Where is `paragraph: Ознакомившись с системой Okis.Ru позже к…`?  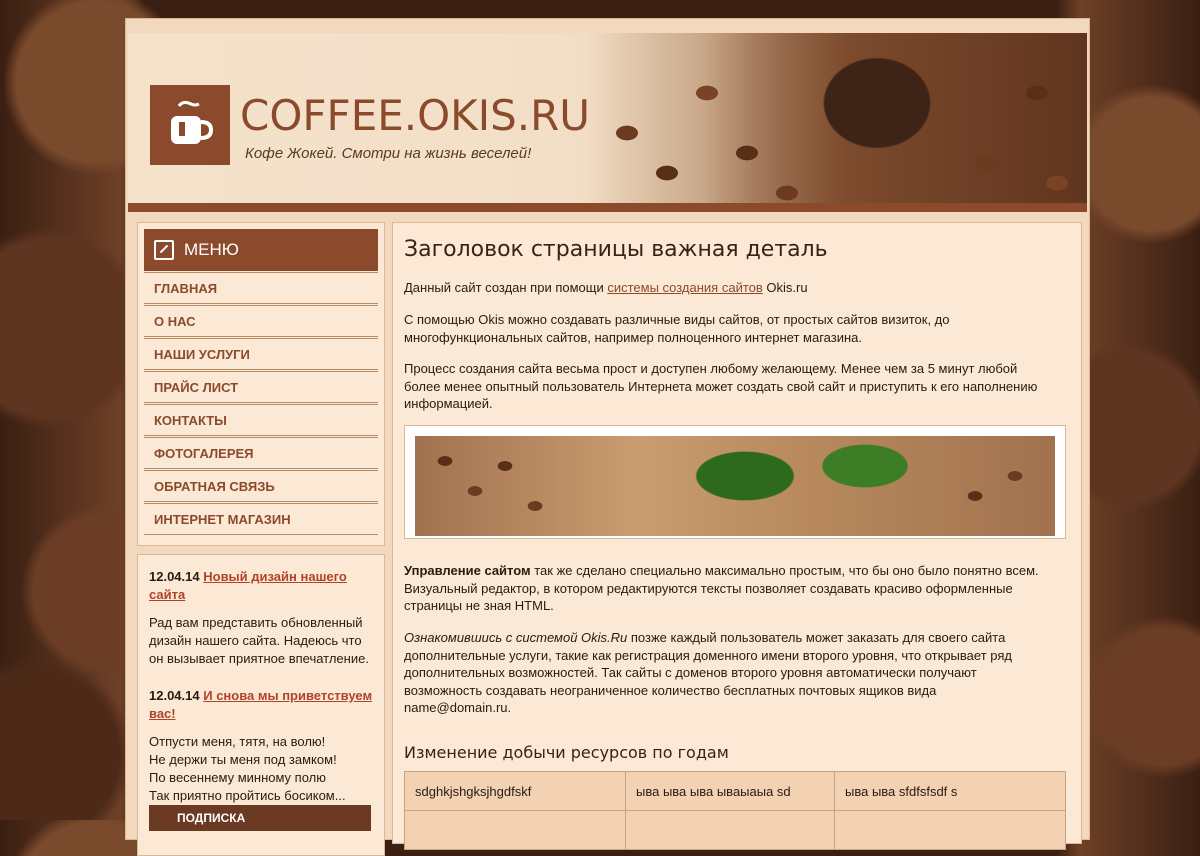 paragraph: Ознакомившись с системой Okis.Ru позже к… is located at coordinates (724, 673).